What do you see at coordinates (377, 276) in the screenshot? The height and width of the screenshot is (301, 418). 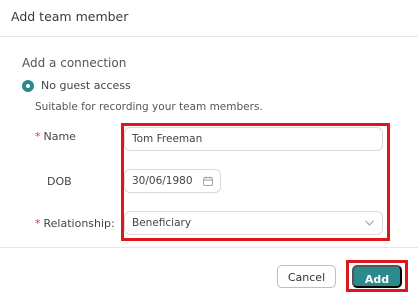 I see `add-button: Add` at bounding box center [377, 276].